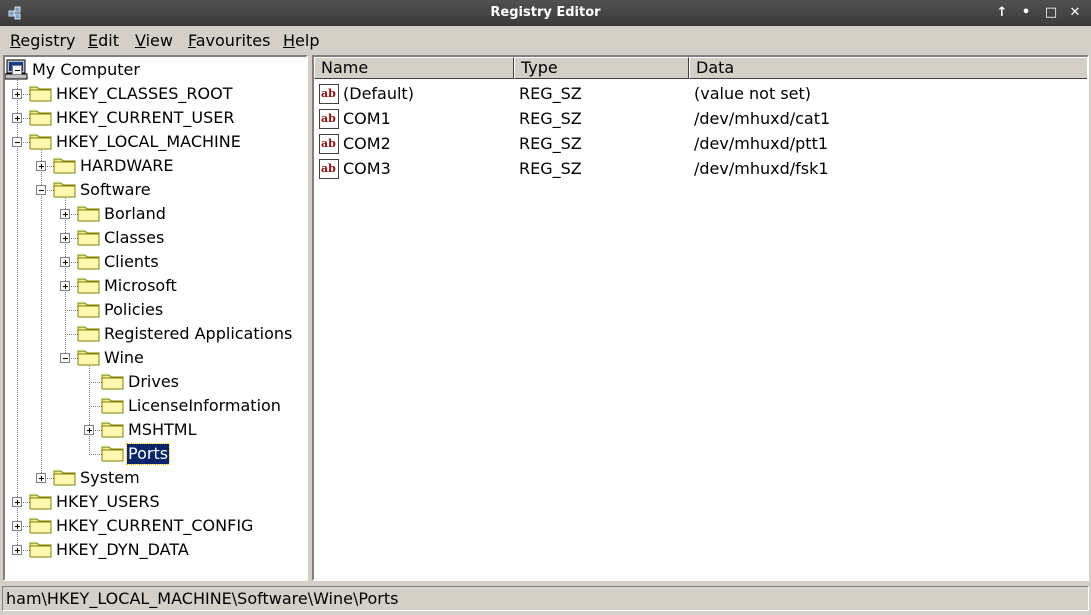 The width and height of the screenshot is (1091, 615). Describe the element at coordinates (204, 406) in the screenshot. I see `tree-item-licenseinformation: LicenseInformation` at that location.